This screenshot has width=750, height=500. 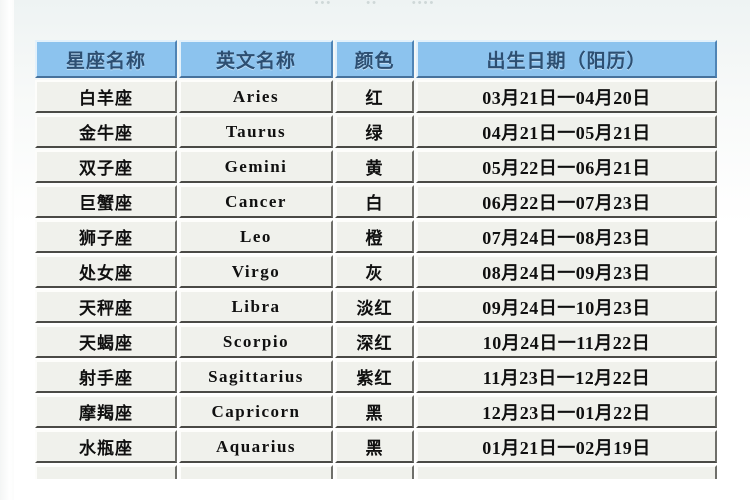 What do you see at coordinates (106, 341) in the screenshot?
I see `cell-name: 天蝎座` at bounding box center [106, 341].